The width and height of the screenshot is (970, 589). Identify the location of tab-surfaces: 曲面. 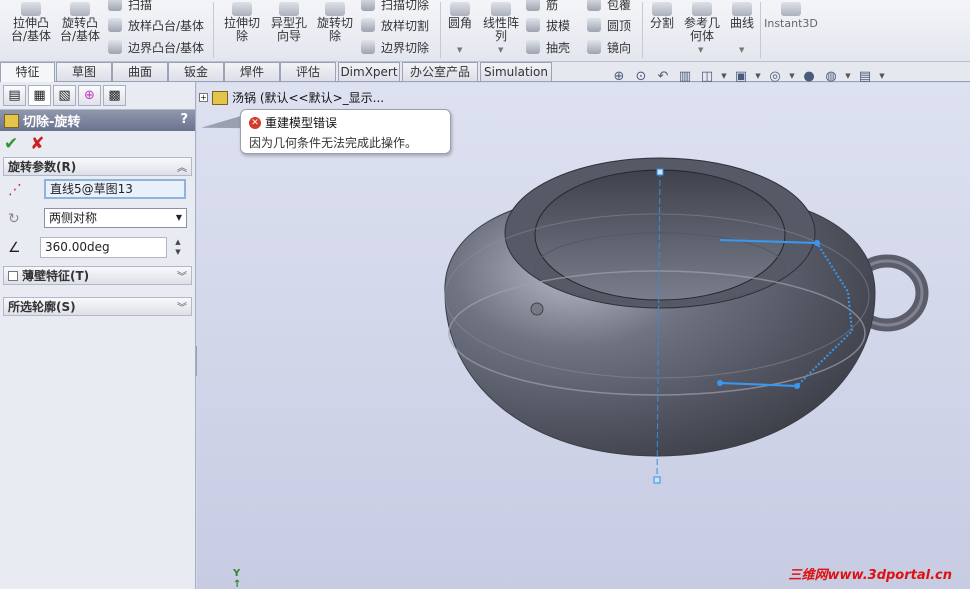
(140, 71).